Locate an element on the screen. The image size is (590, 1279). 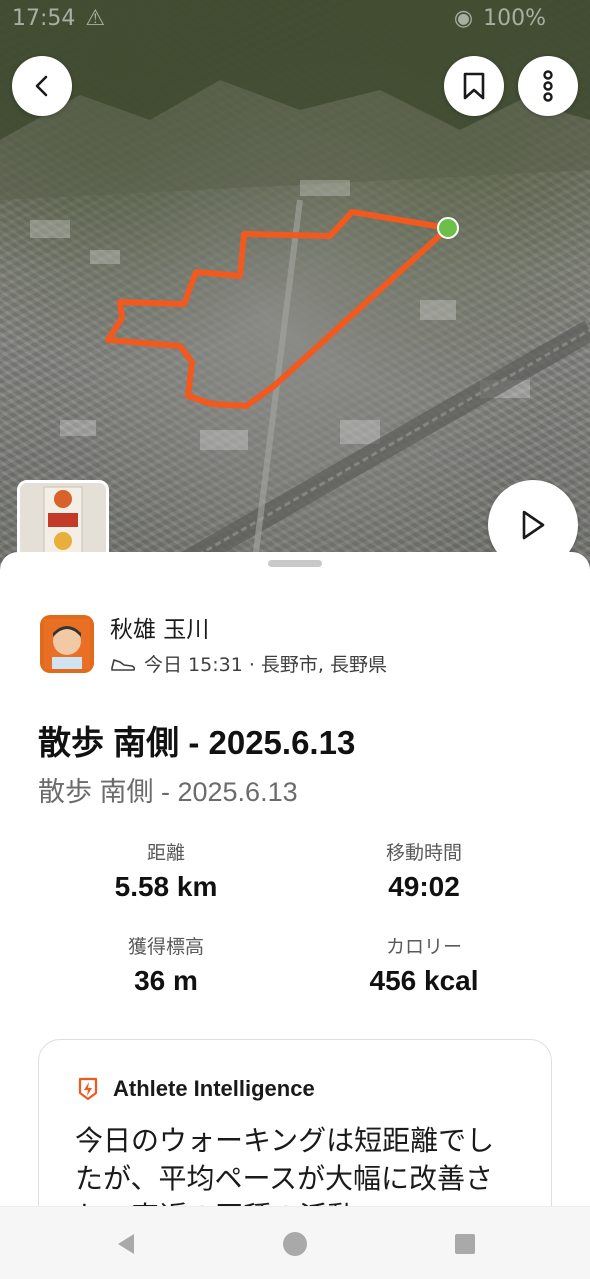
chevron-left-icon is located at coordinates (41, 86).